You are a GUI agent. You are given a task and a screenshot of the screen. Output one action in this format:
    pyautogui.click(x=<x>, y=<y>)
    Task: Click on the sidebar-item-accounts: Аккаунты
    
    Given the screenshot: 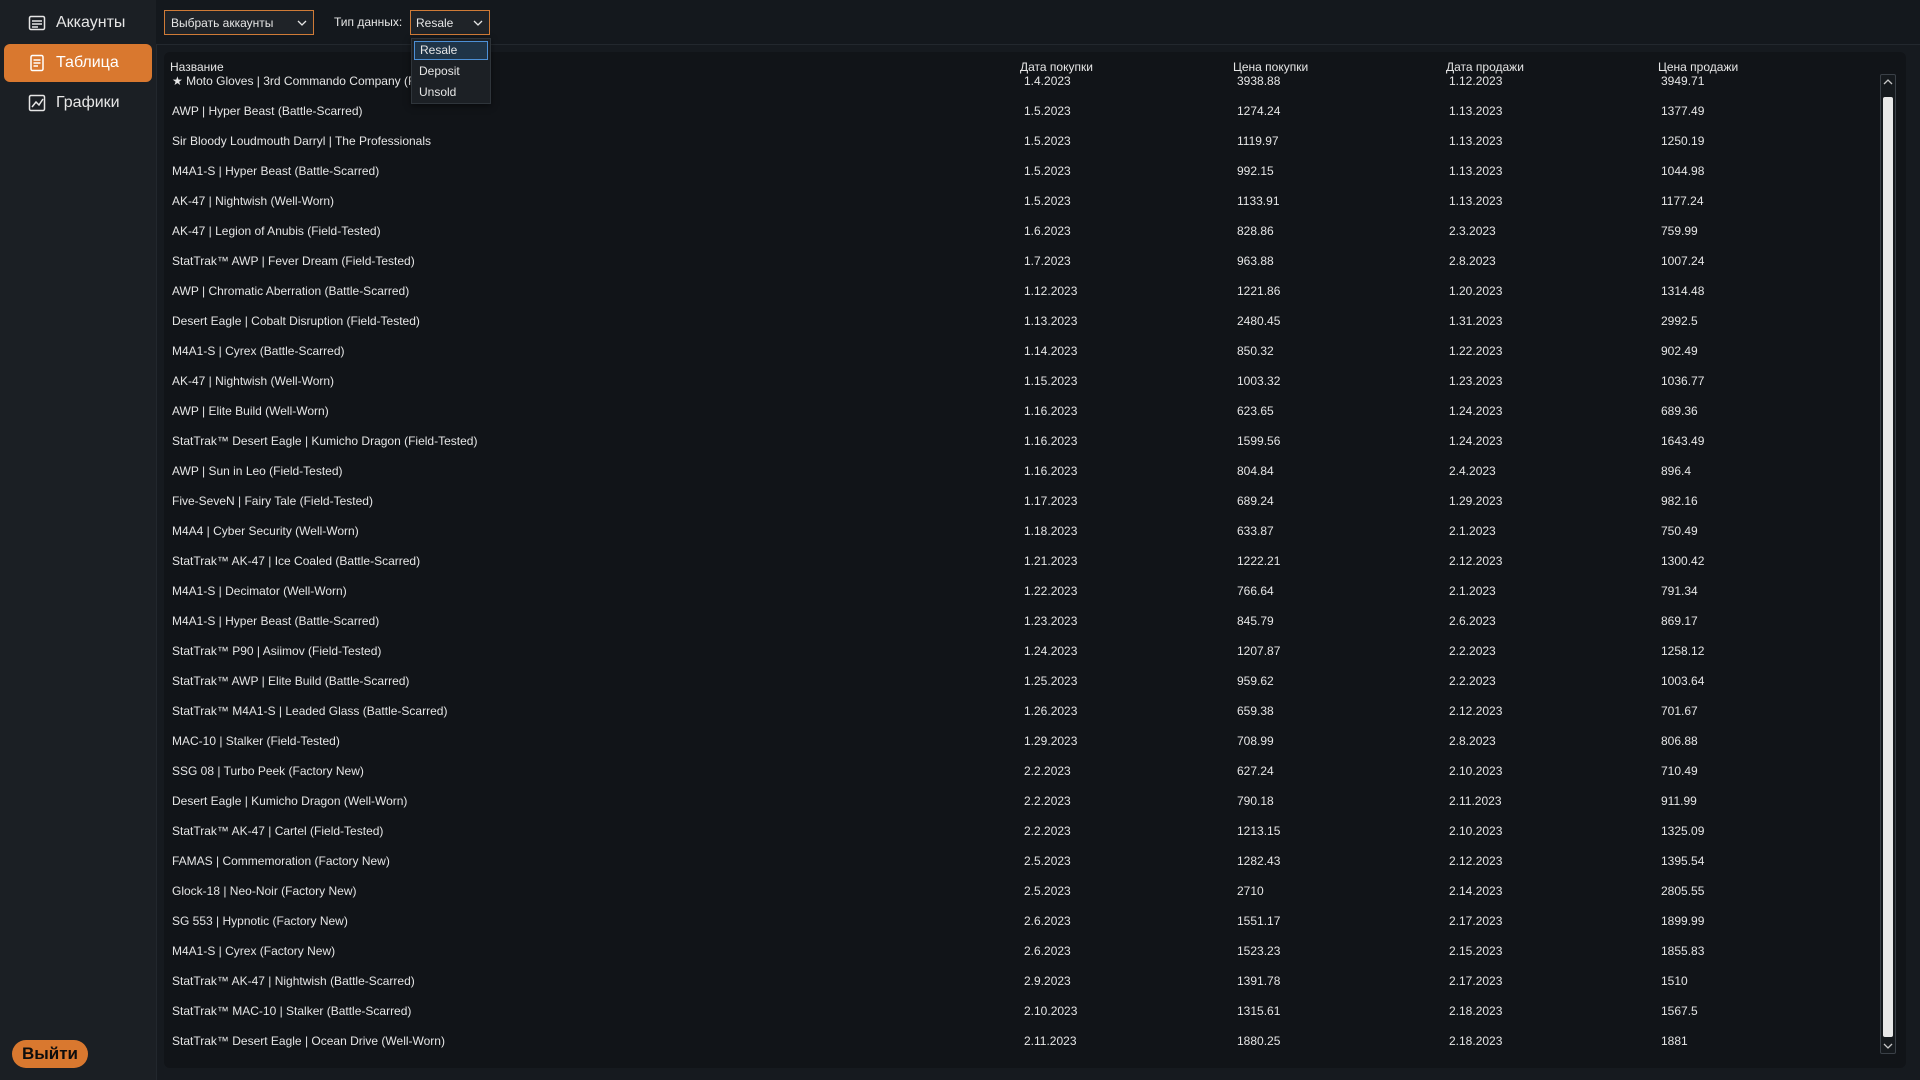 What is the action you would take?
    pyautogui.click(x=78, y=23)
    